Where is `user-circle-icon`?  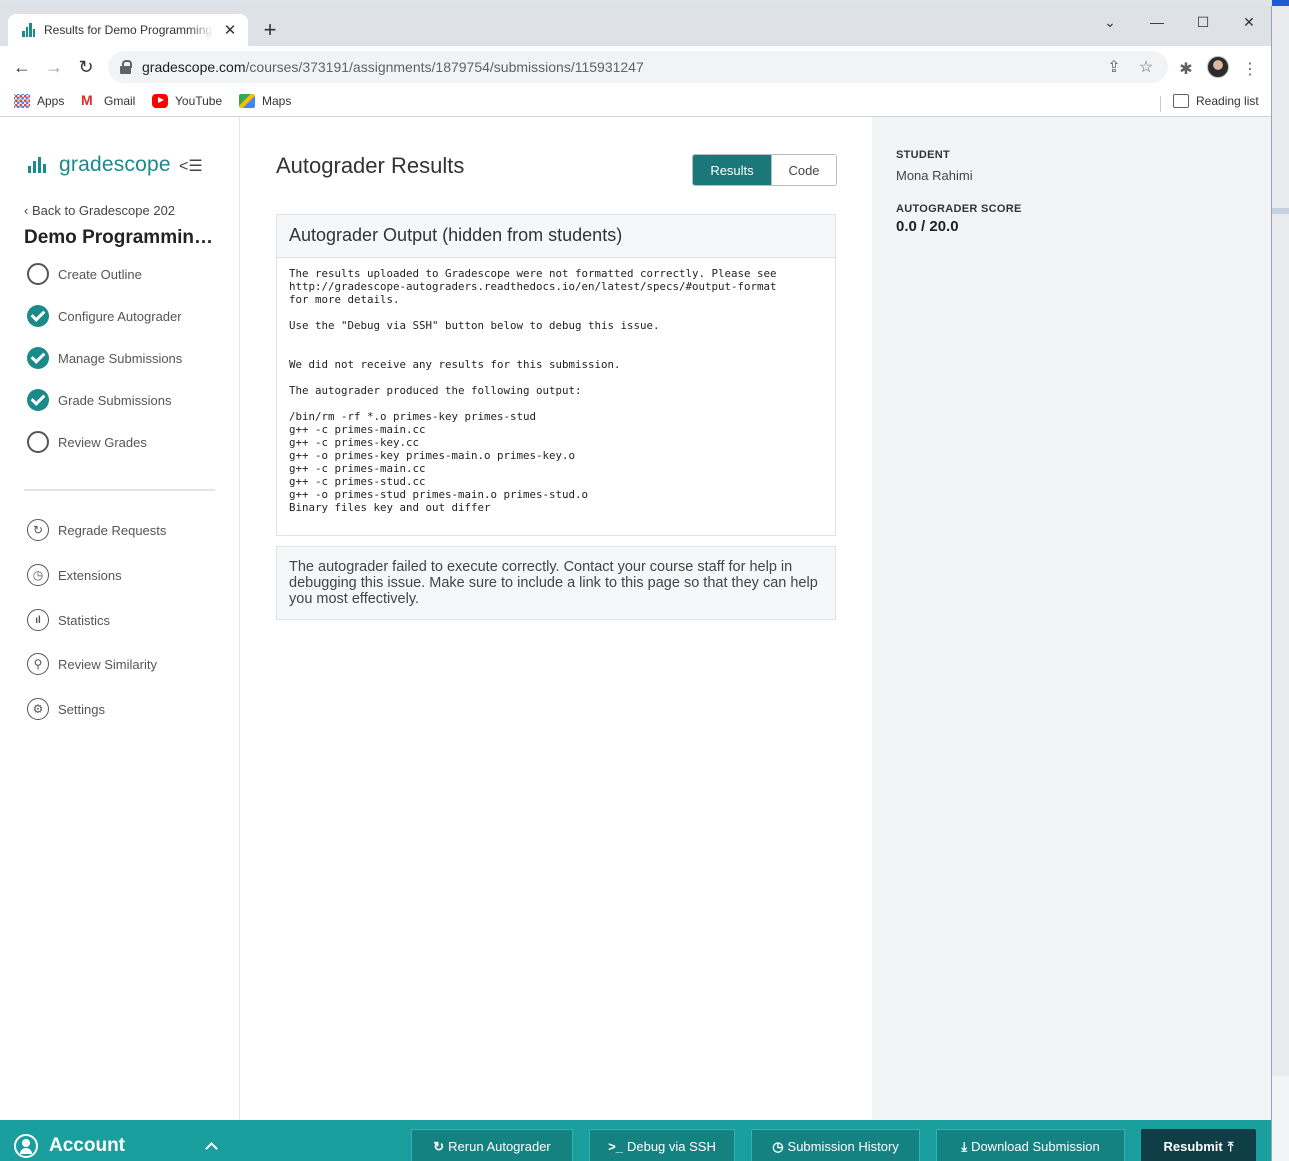 user-circle-icon is located at coordinates (26, 1146).